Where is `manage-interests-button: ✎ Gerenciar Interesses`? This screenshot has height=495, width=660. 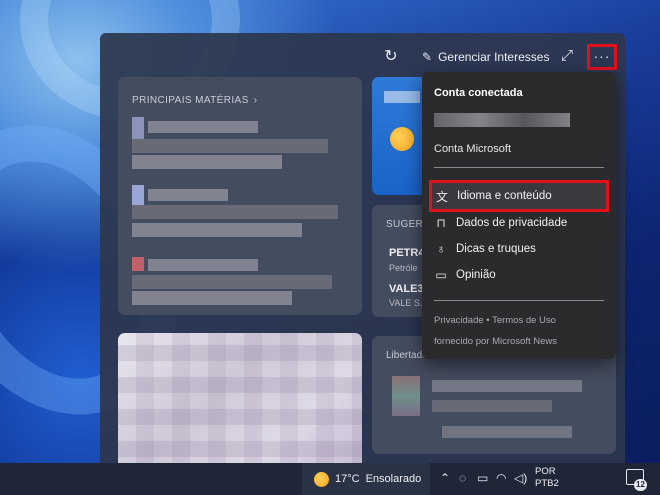 manage-interests-button: ✎ Gerenciar Interesses is located at coordinates (485, 57).